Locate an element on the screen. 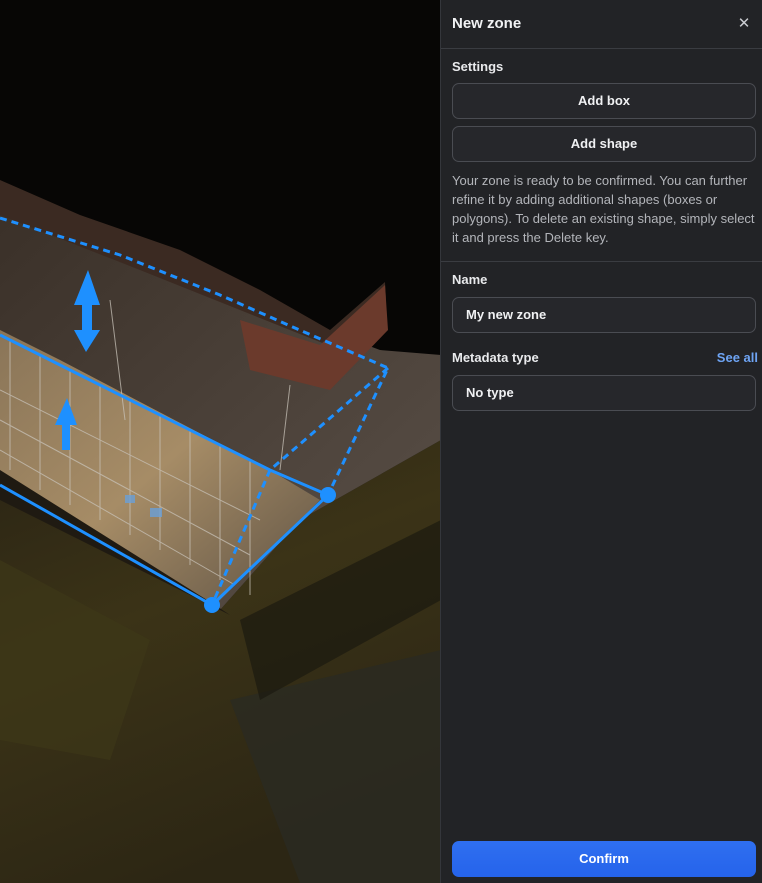 The height and width of the screenshot is (883, 762). name-section: Name My new zone is located at coordinates (601, 297).